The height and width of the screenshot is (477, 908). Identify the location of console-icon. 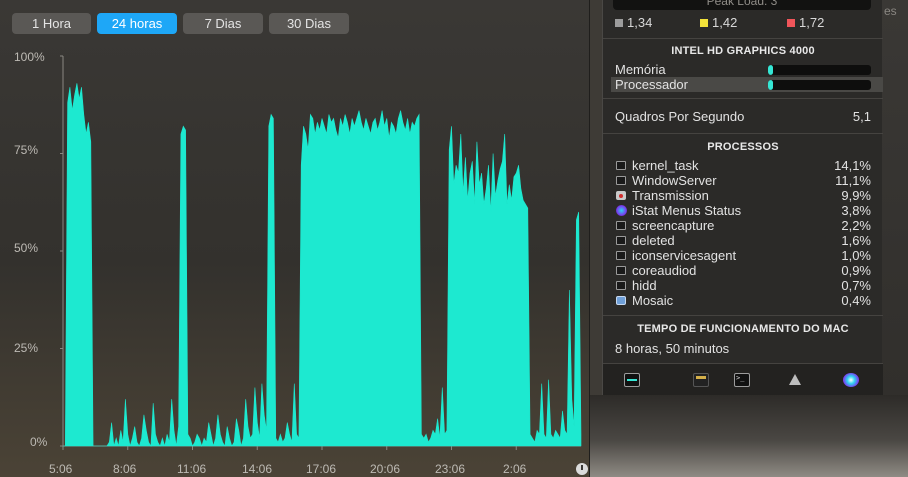
(701, 380).